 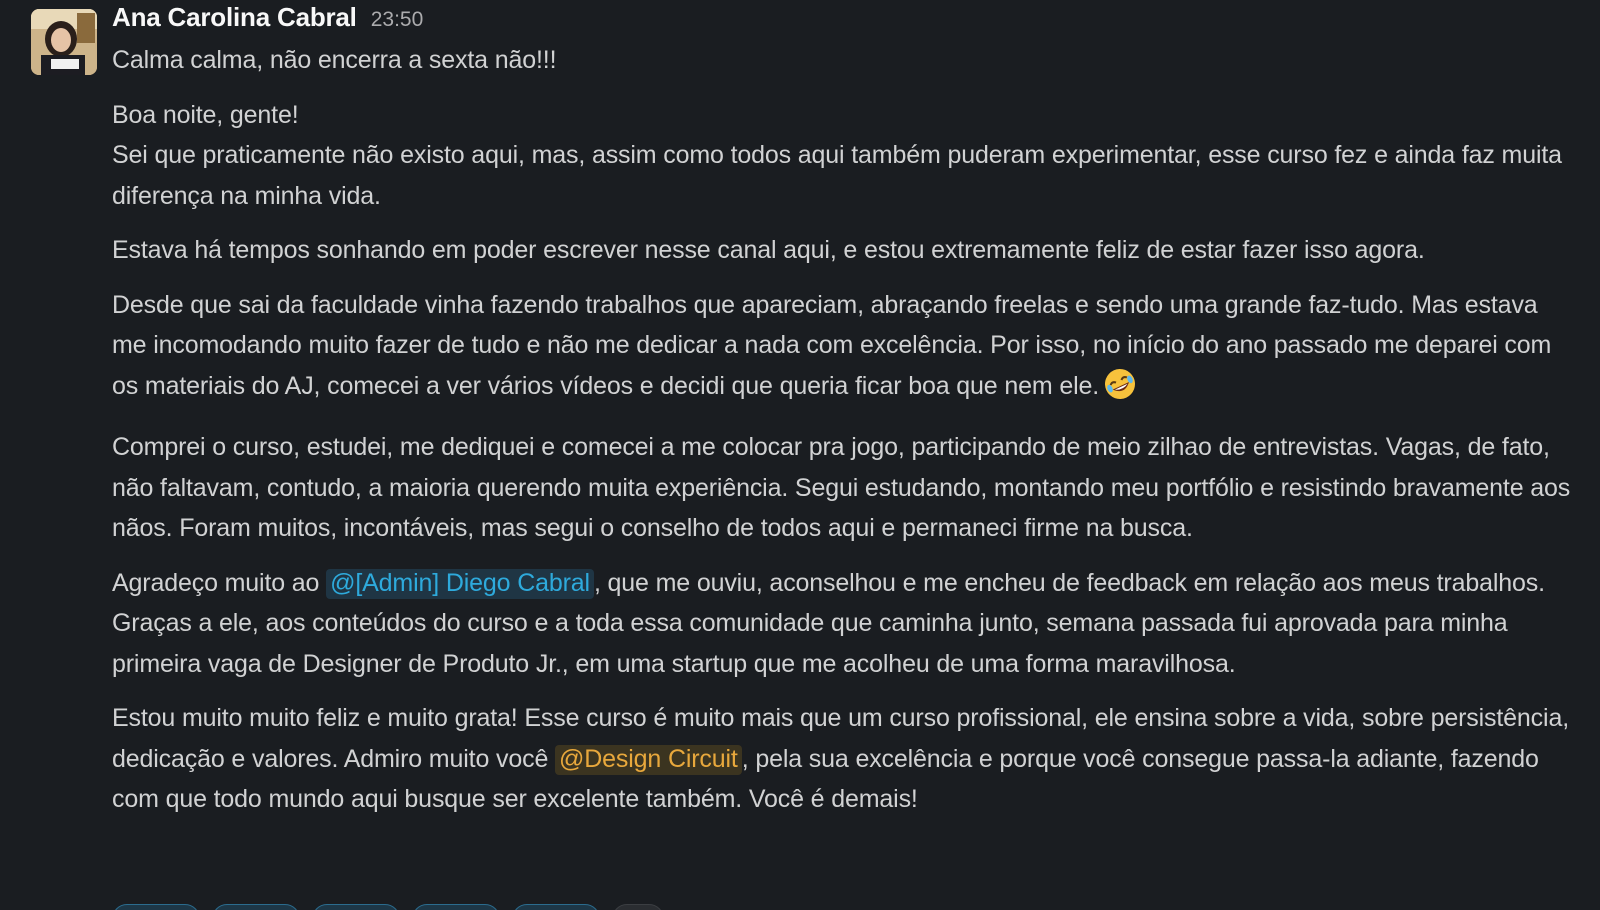 I want to click on message-paragraph-1: Calma calma, não encerra a sexta não!!!, so click(x=334, y=60).